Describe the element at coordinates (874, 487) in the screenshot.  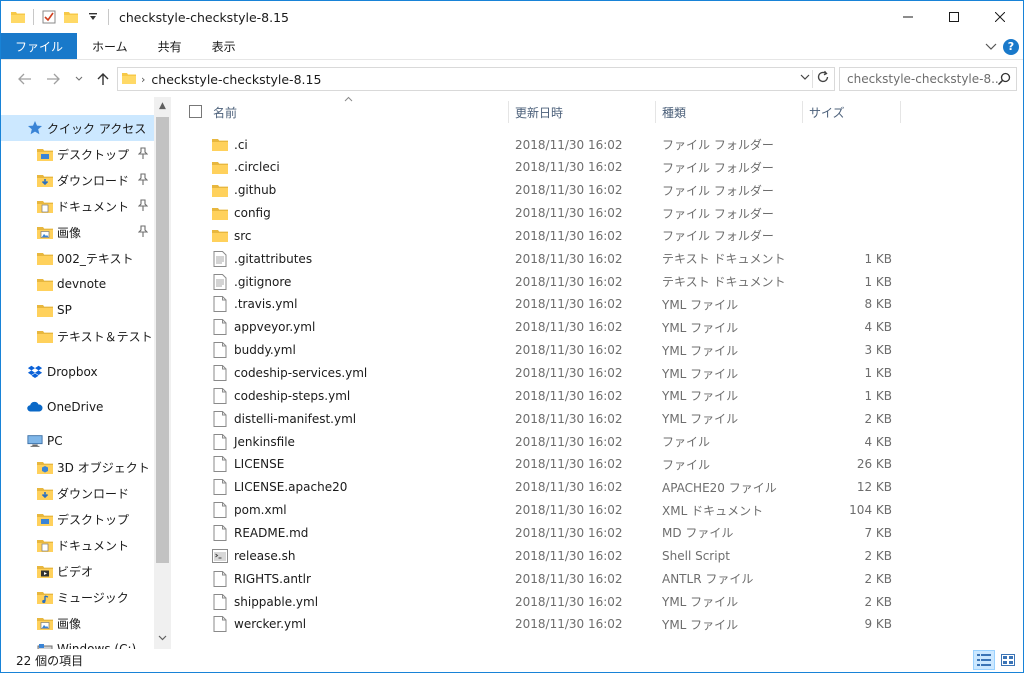
I see `file-size: 12 KB` at that location.